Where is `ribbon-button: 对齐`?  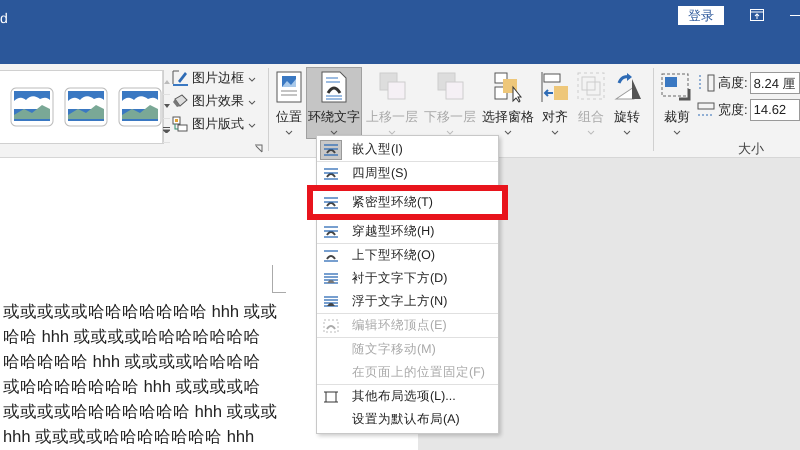 ribbon-button: 对齐 is located at coordinates (555, 102).